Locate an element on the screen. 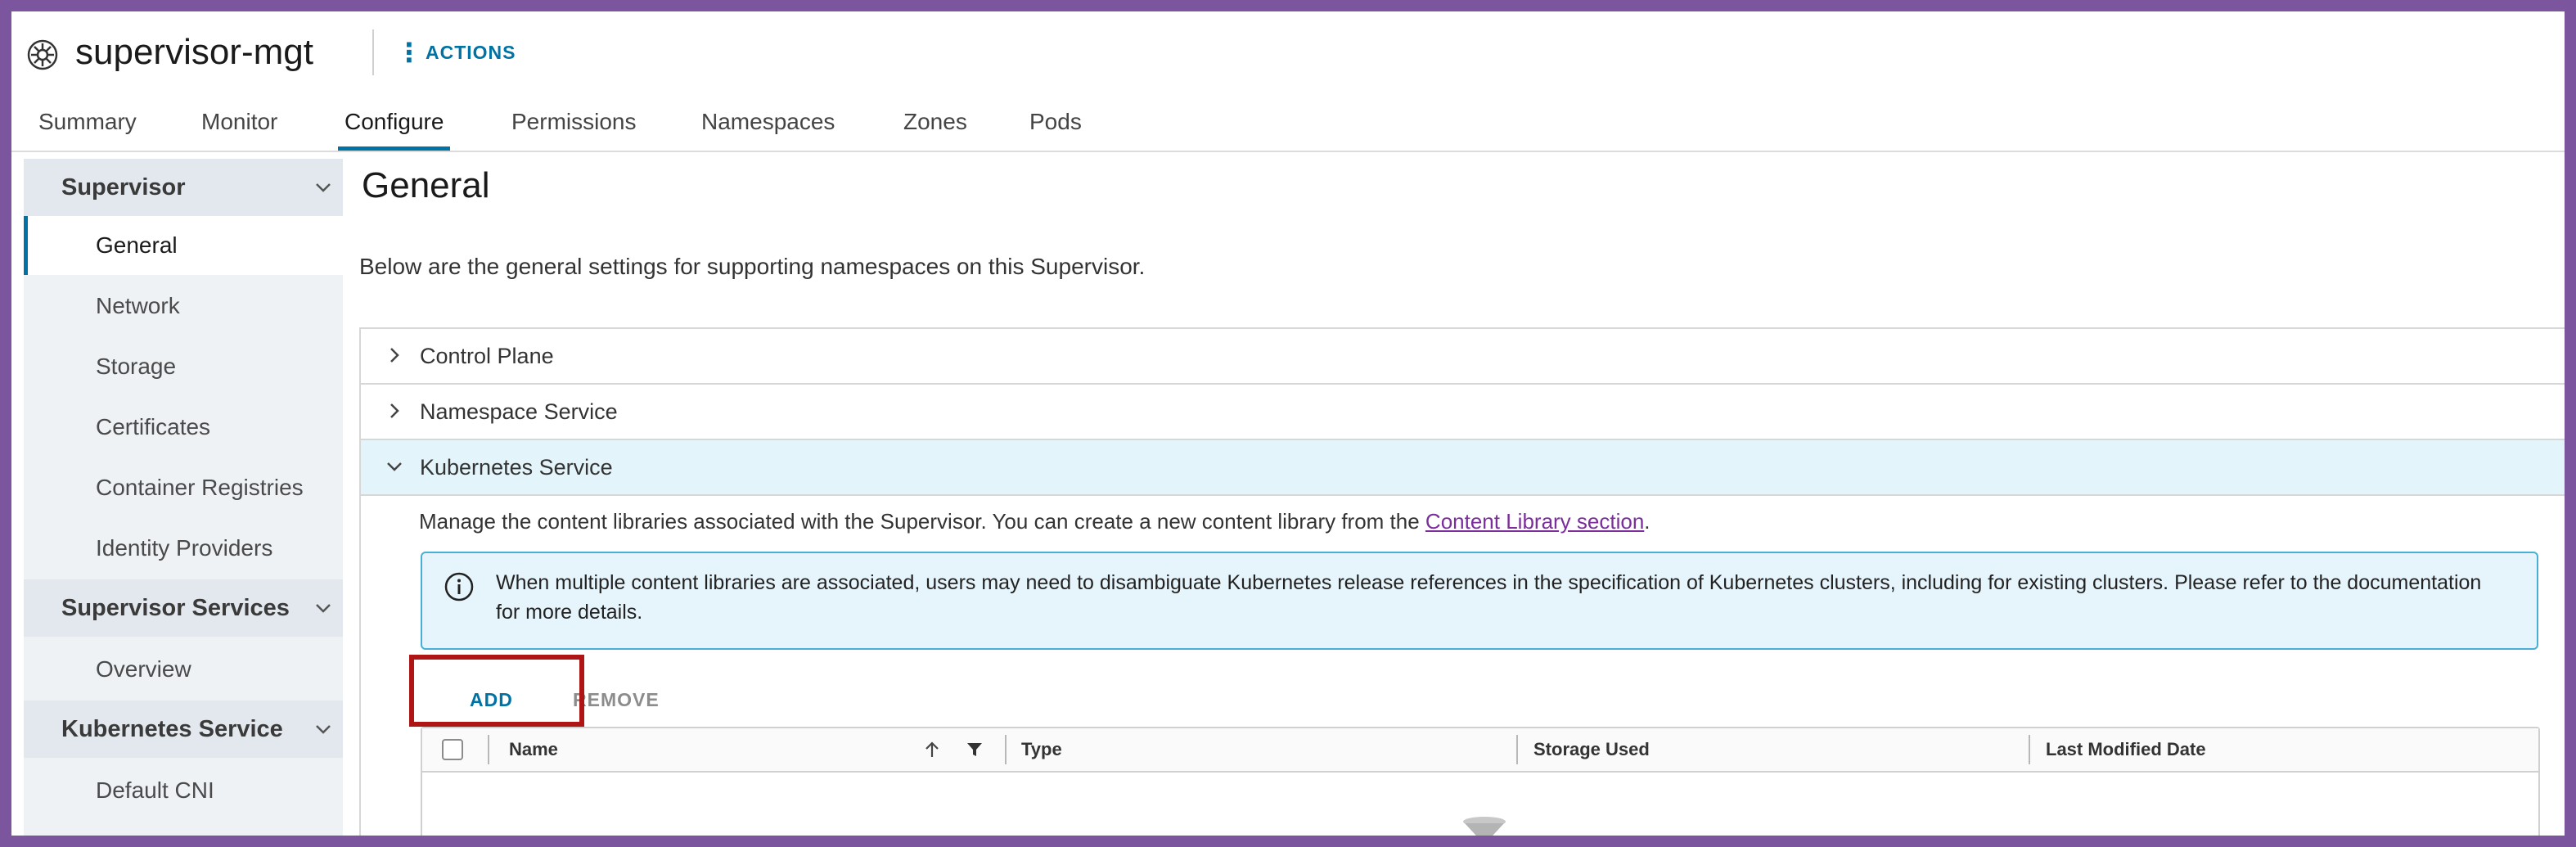 The width and height of the screenshot is (2576, 847). description-suffix: . is located at coordinates (1647, 521).